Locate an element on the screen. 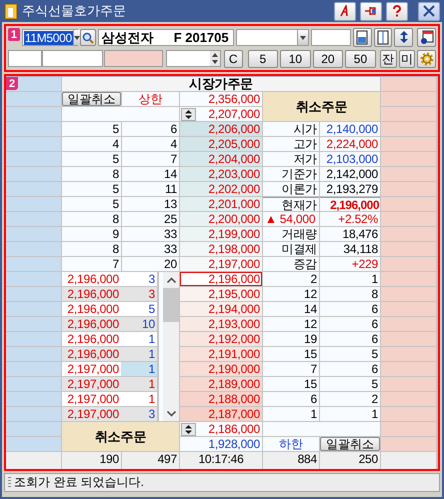  total-cell: 884 is located at coordinates (291, 460).